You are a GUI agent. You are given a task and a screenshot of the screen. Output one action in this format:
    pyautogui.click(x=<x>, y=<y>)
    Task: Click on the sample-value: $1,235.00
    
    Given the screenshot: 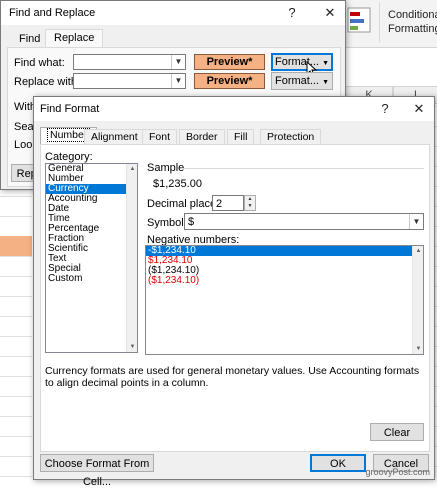 What is the action you would take?
    pyautogui.click(x=177, y=184)
    